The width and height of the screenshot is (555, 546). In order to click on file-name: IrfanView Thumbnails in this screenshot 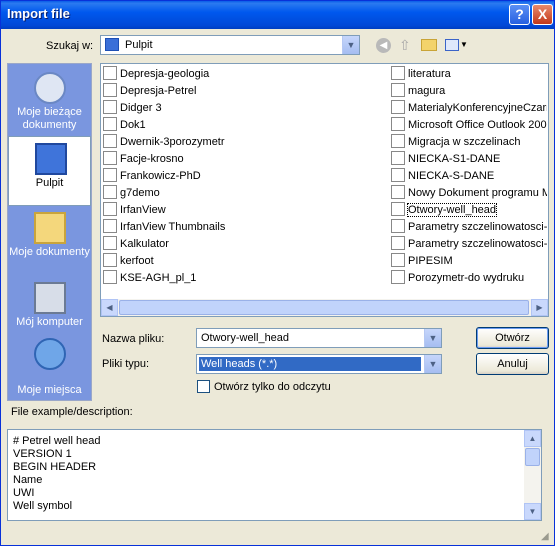, I will do `click(173, 227)`.